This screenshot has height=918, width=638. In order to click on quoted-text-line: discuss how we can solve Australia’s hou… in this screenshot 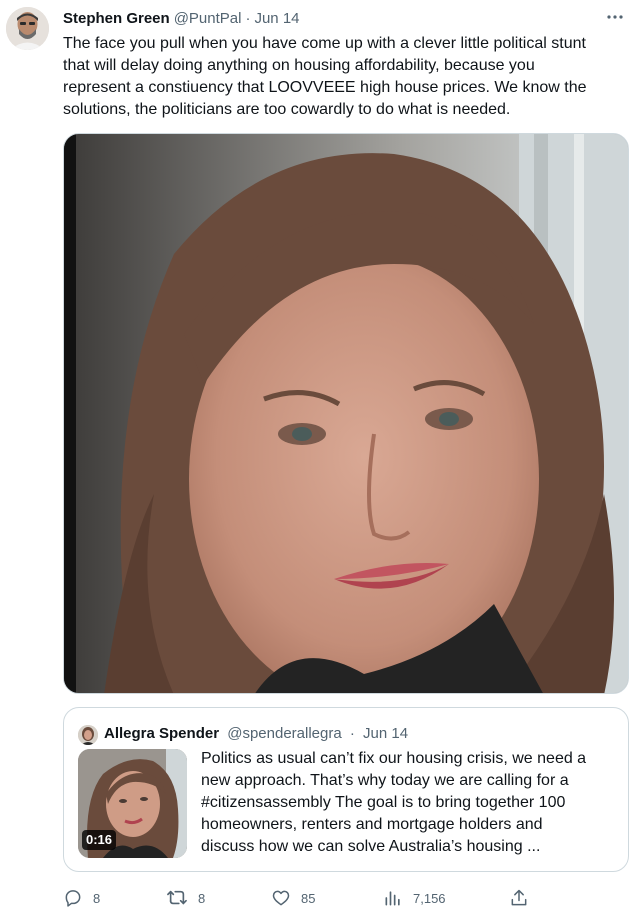, I will do `click(371, 846)`.